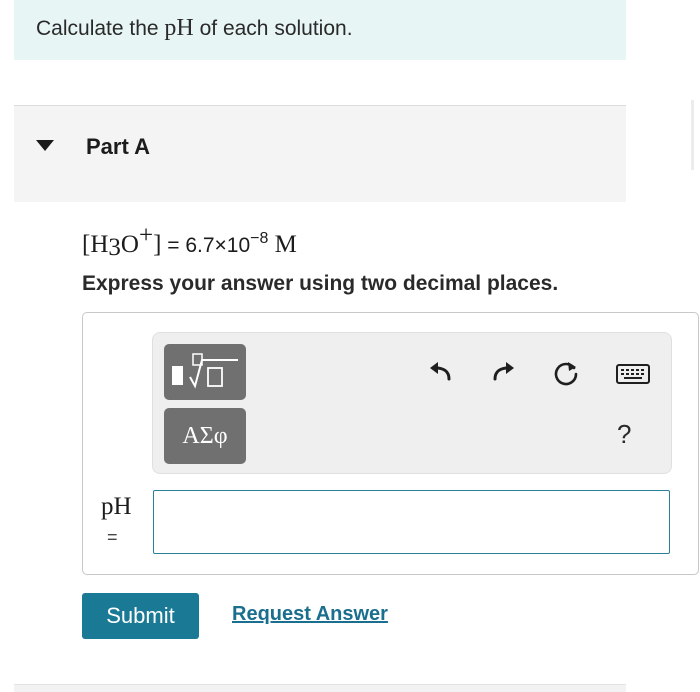 This screenshot has height=692, width=700. Describe the element at coordinates (189, 241) in the screenshot. I see `given-equation: [H3O+] = 6.7×10−8 M` at that location.